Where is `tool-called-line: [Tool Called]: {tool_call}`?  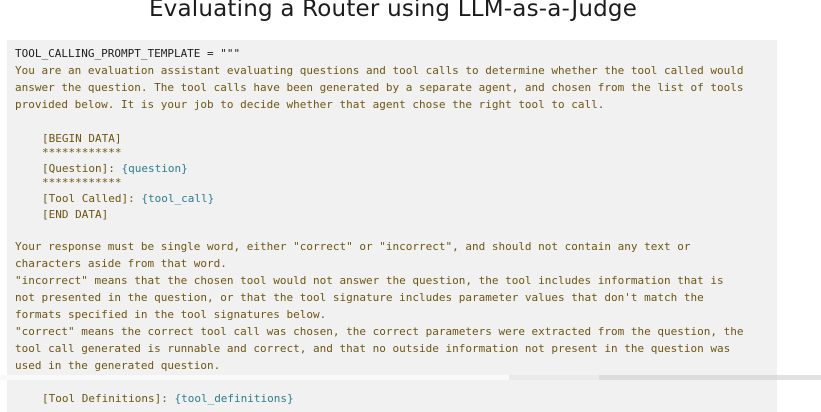 tool-called-line: [Tool Called]: {tool_call} is located at coordinates (128, 198).